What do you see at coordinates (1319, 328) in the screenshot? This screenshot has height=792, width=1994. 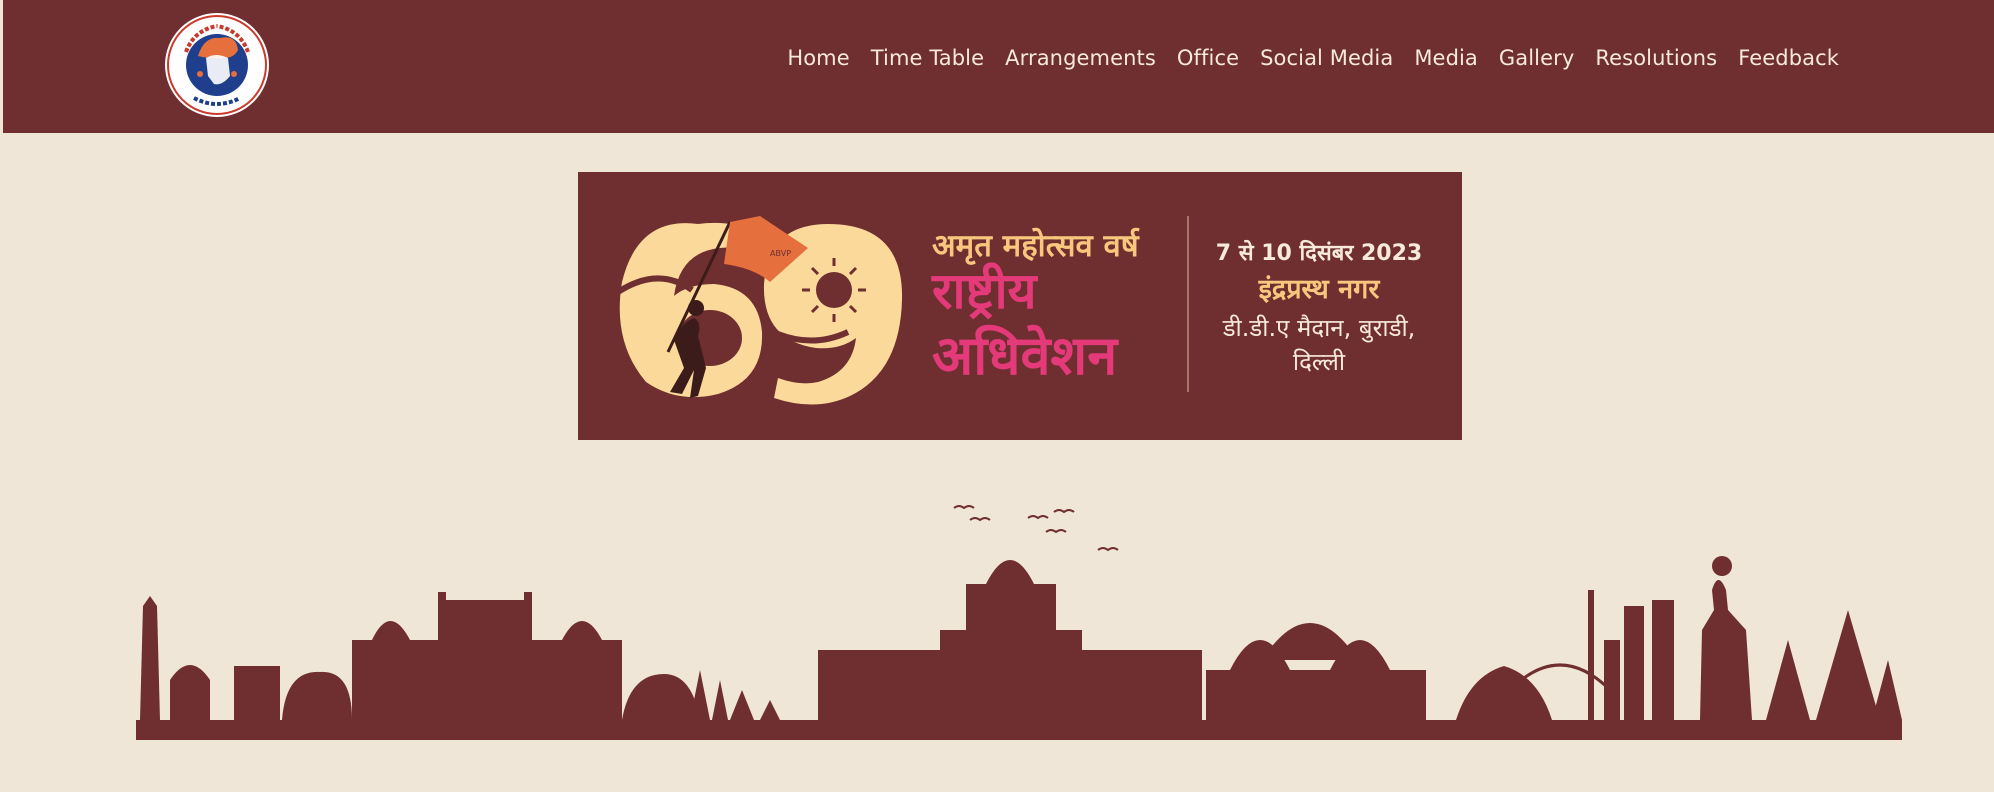 I see `venue-address-line1: डी.डी.ए मैदान, बुराडी,` at bounding box center [1319, 328].